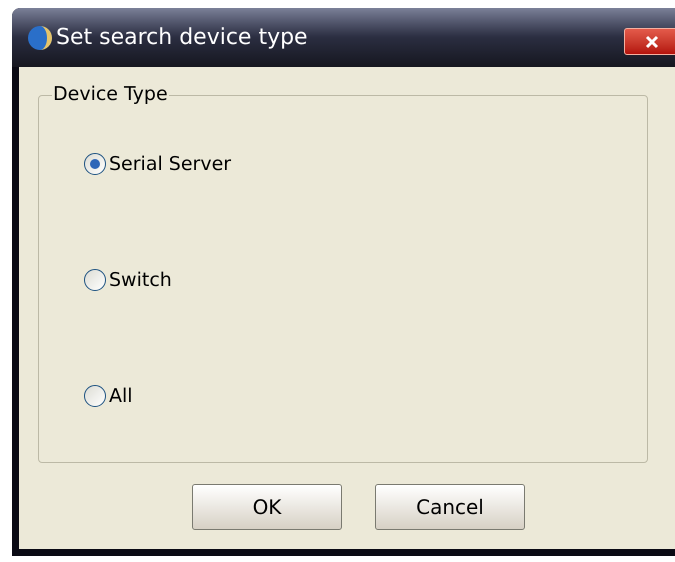 Image resolution: width=675 pixels, height=562 pixels. I want to click on close-icon, so click(652, 41).